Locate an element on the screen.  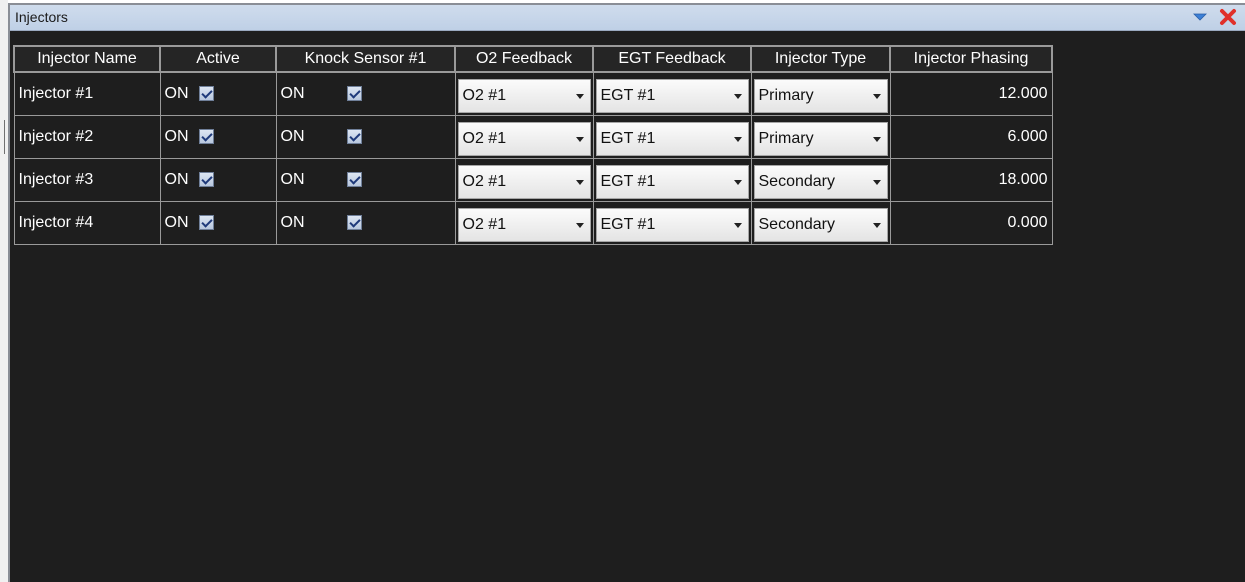
injector-phasing-cell: 18.000 is located at coordinates (971, 180).